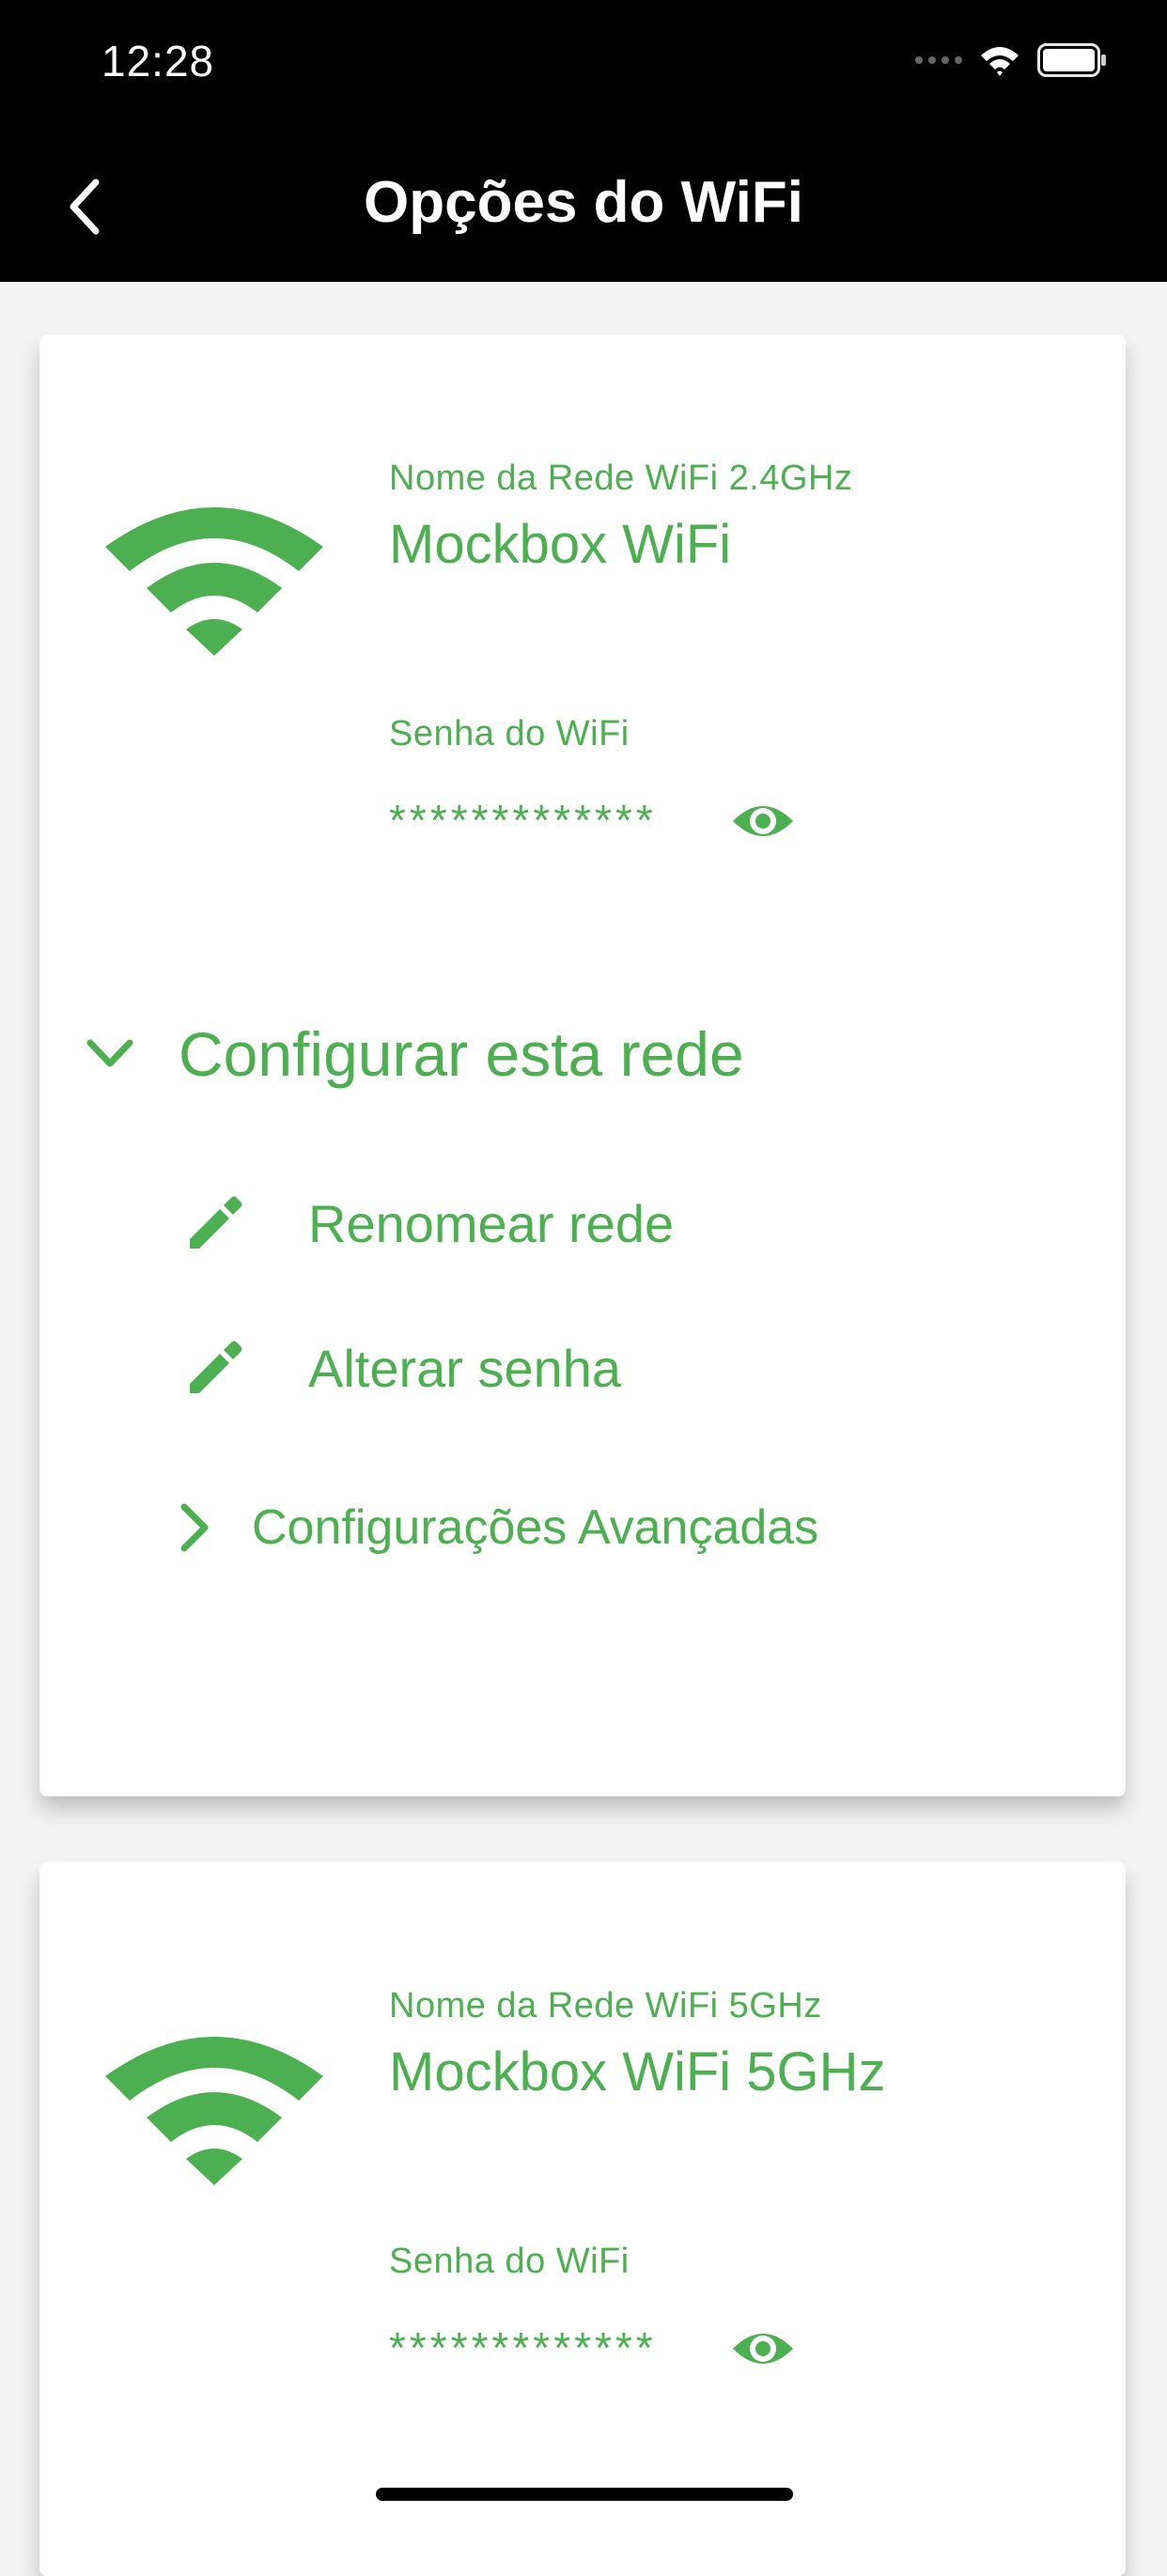 This screenshot has width=1167, height=2576. Describe the element at coordinates (606, 2006) in the screenshot. I see `network-name-label: Nome da Rede WiFi 5GHz` at that location.